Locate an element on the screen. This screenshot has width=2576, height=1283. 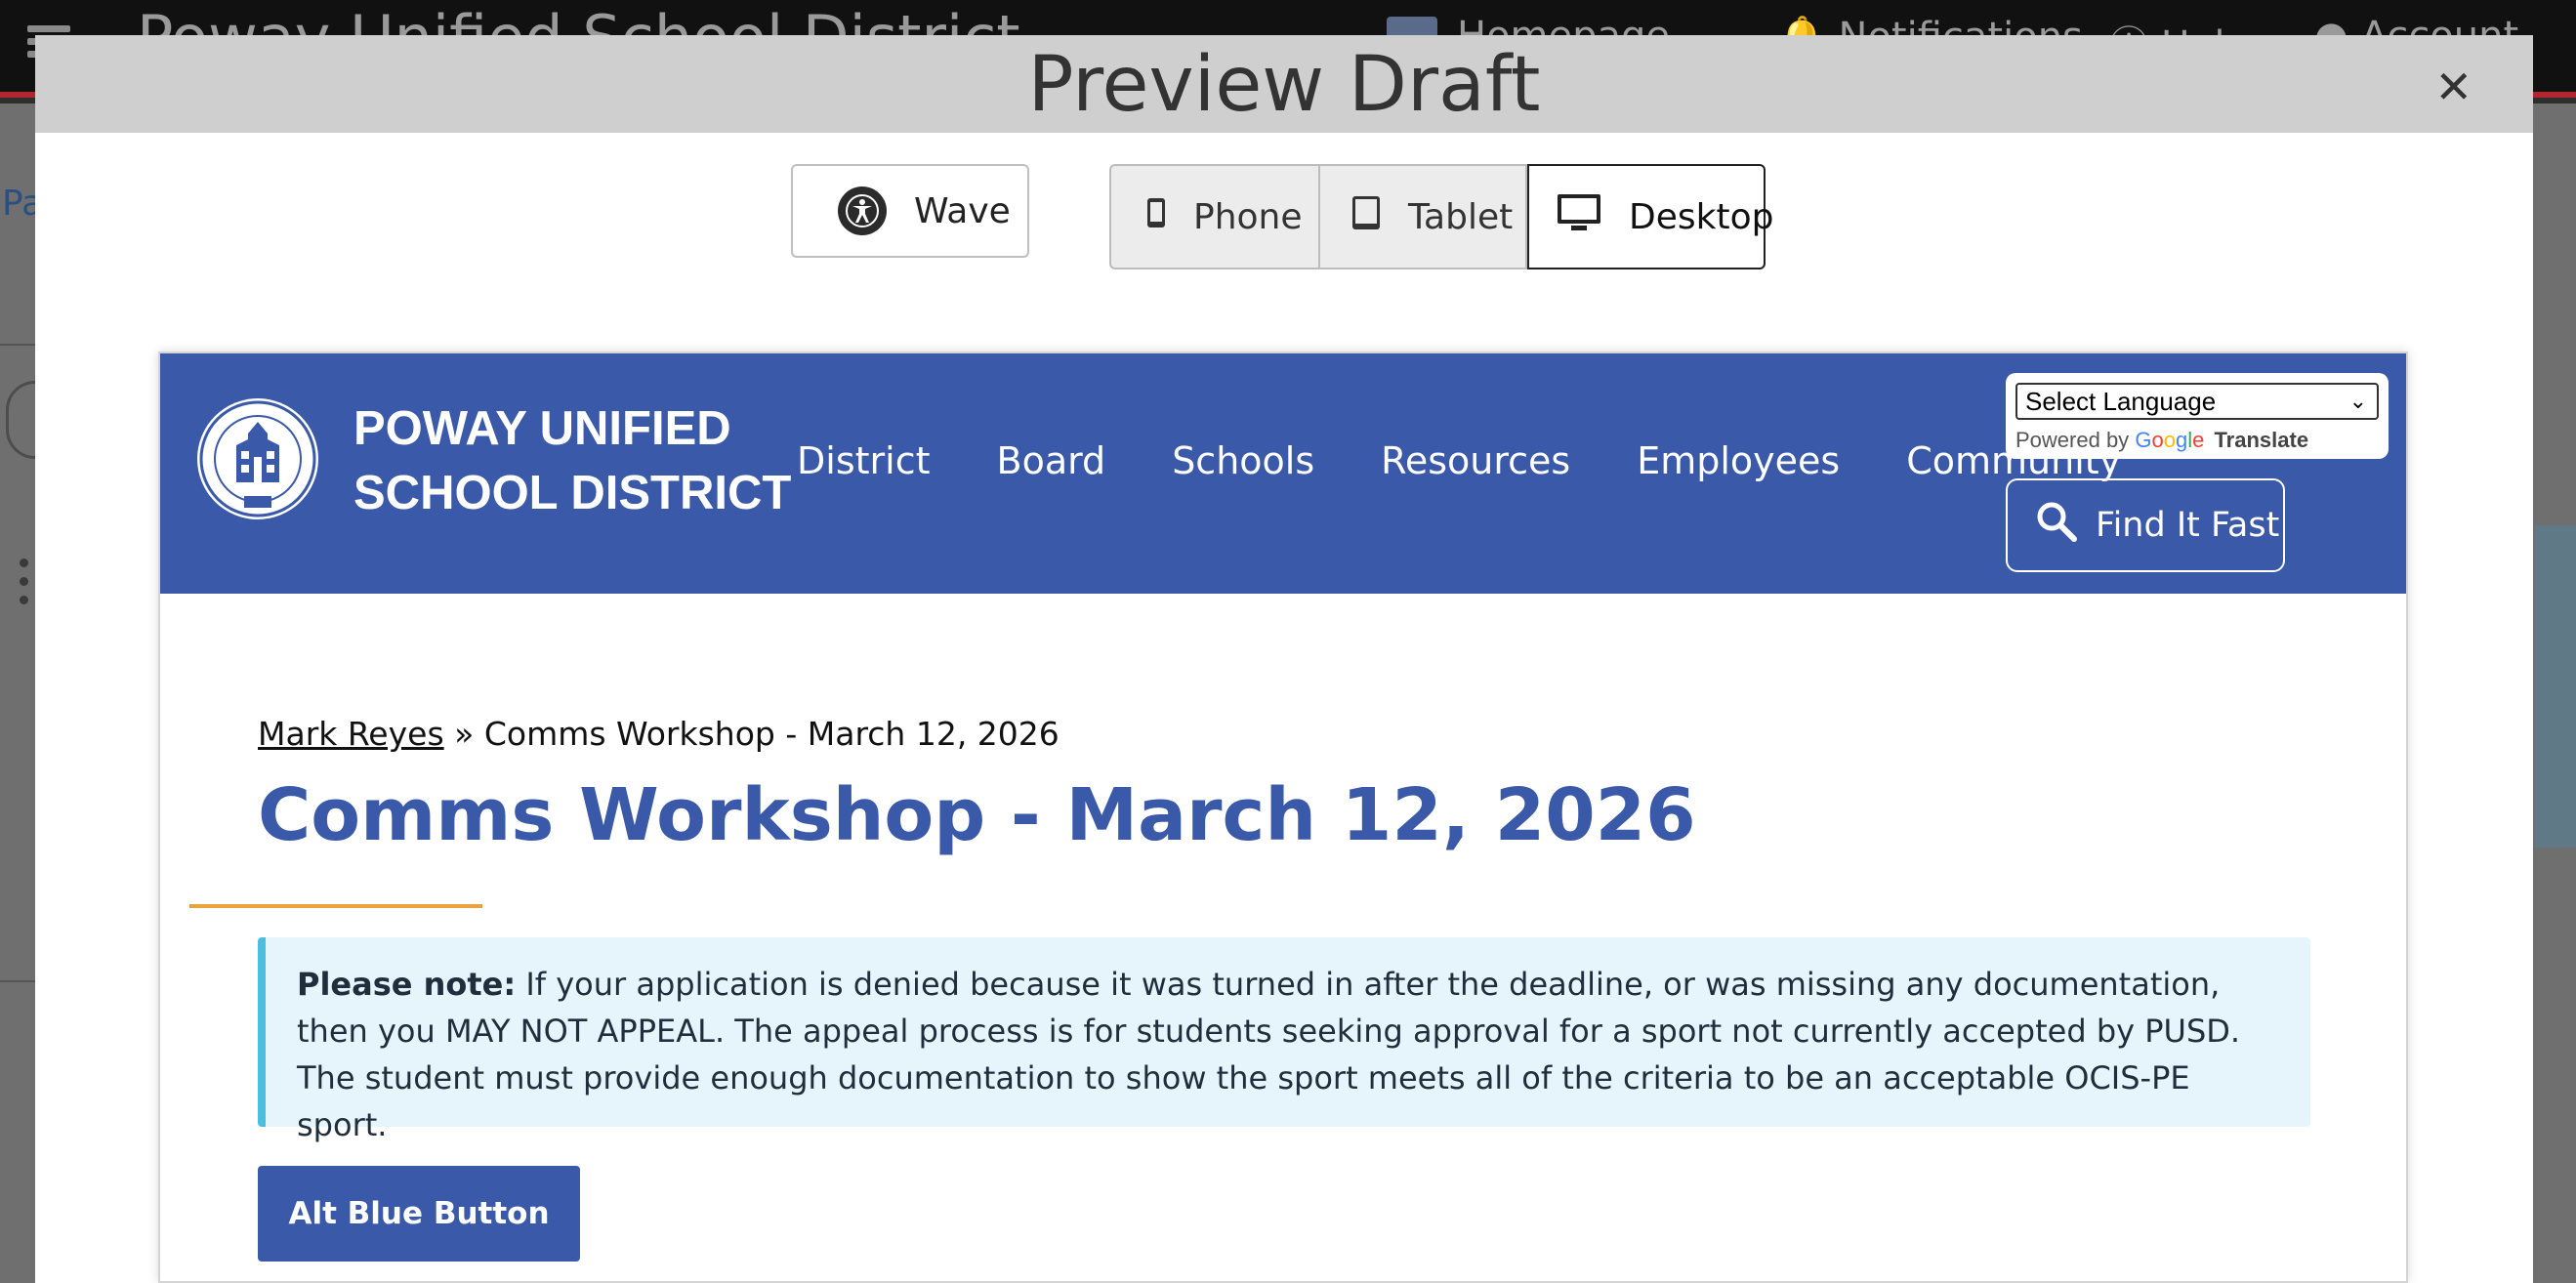
find-it-fast-button: Find It Fast is located at coordinates (2145, 525).